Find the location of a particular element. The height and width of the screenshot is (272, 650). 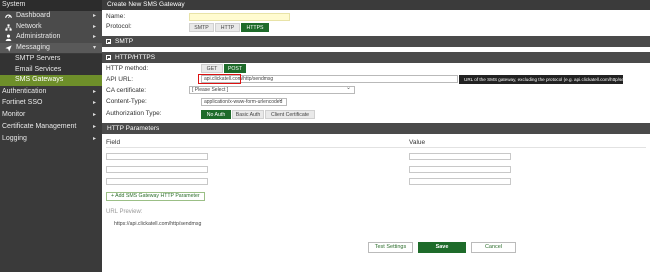

sidebar-item-label: Network is located at coordinates (29, 26).